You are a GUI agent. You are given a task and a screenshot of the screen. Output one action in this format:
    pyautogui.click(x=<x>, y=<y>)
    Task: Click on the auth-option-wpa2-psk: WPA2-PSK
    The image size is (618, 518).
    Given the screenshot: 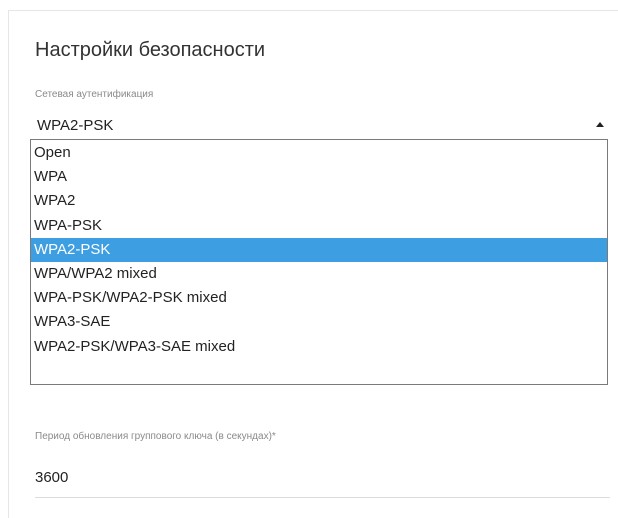 What is the action you would take?
    pyautogui.click(x=319, y=249)
    